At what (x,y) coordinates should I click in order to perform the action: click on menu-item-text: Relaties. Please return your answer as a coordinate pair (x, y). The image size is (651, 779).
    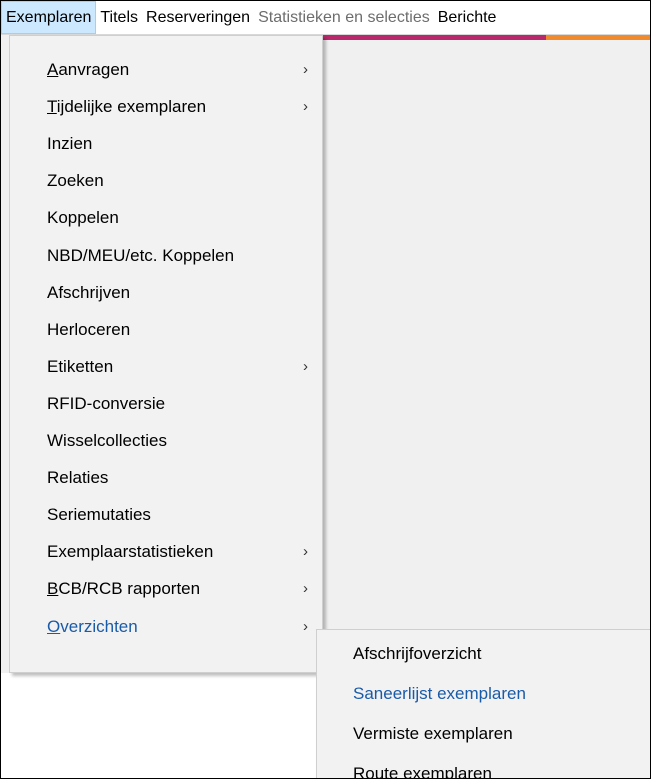
    Looking at the image, I should click on (78, 478).